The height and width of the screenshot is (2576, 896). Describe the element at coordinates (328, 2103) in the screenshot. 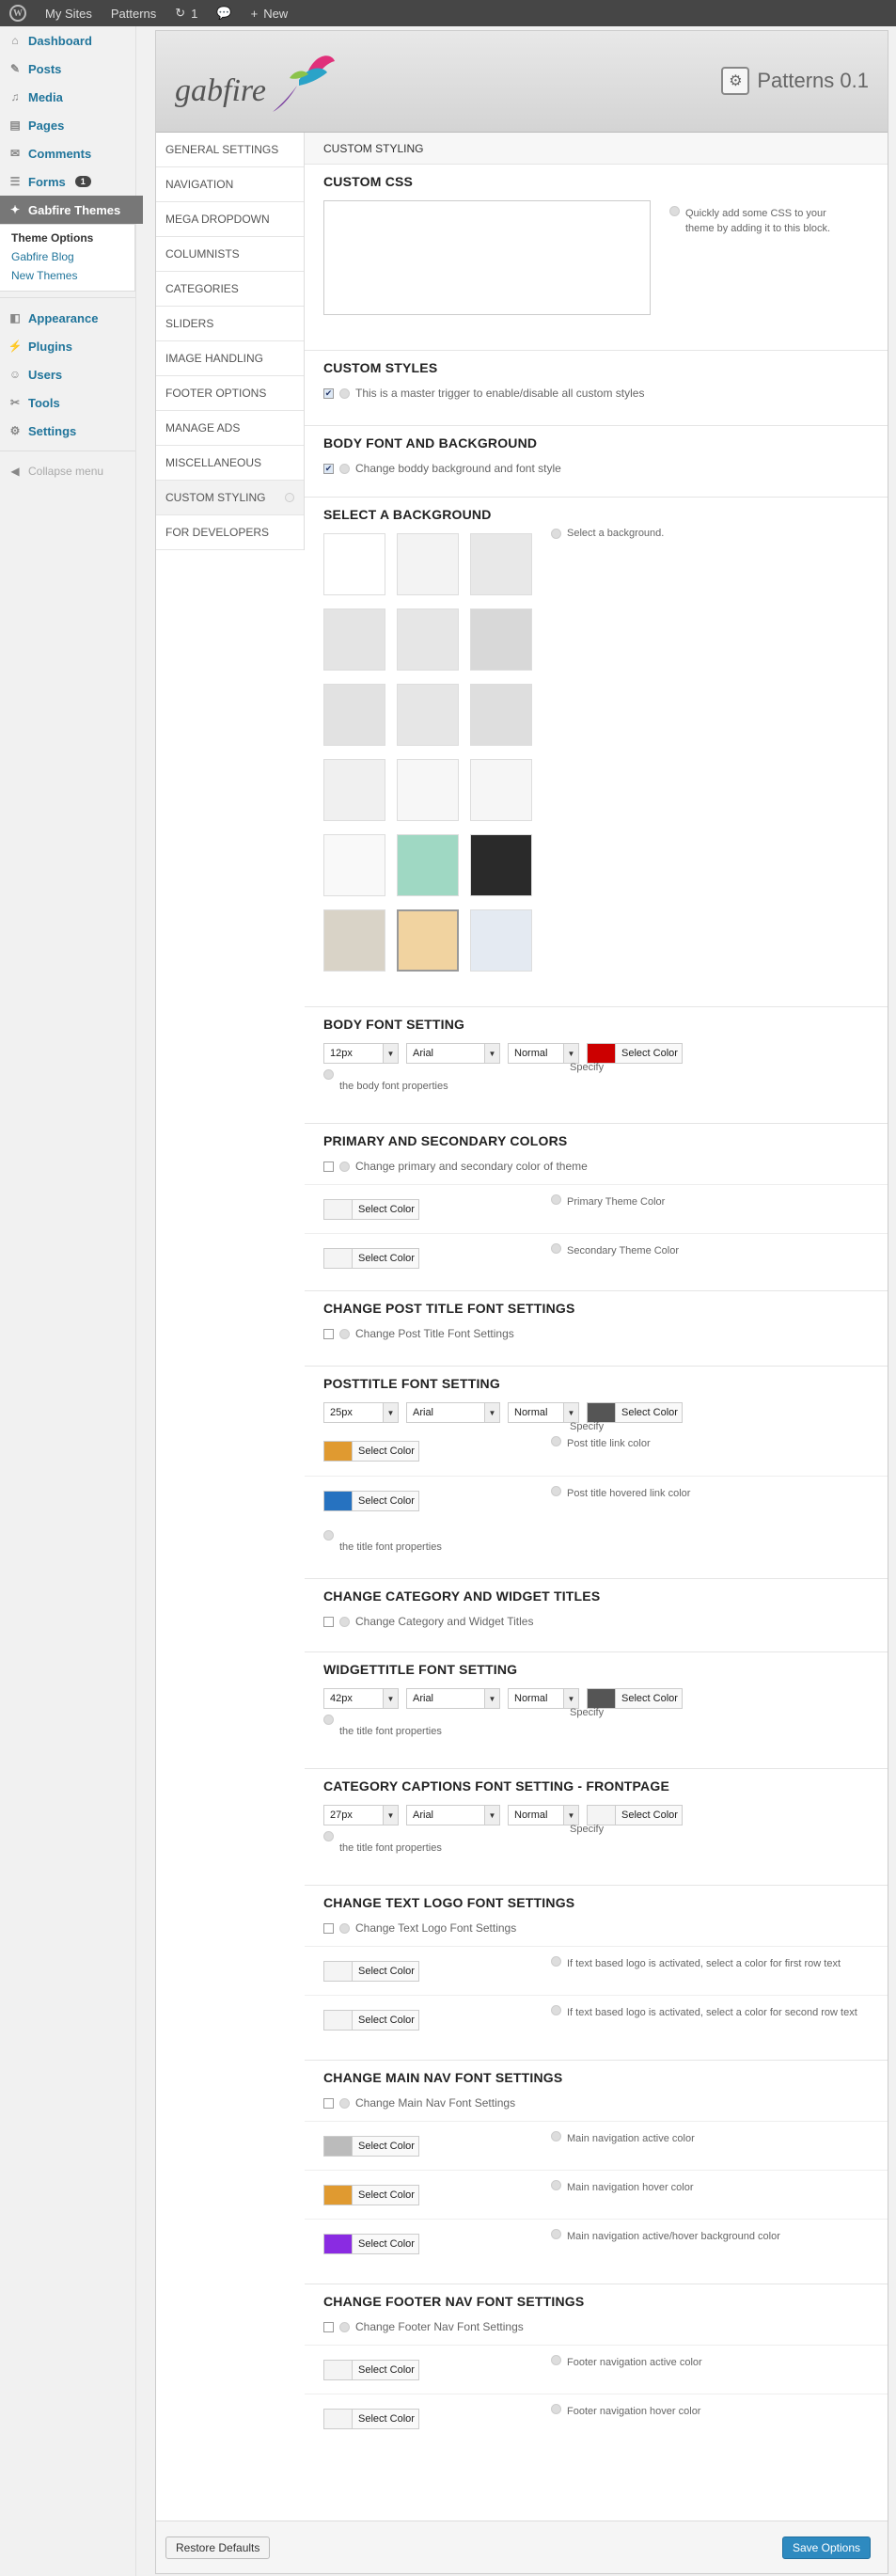

I see `main-nav-checkbox` at that location.